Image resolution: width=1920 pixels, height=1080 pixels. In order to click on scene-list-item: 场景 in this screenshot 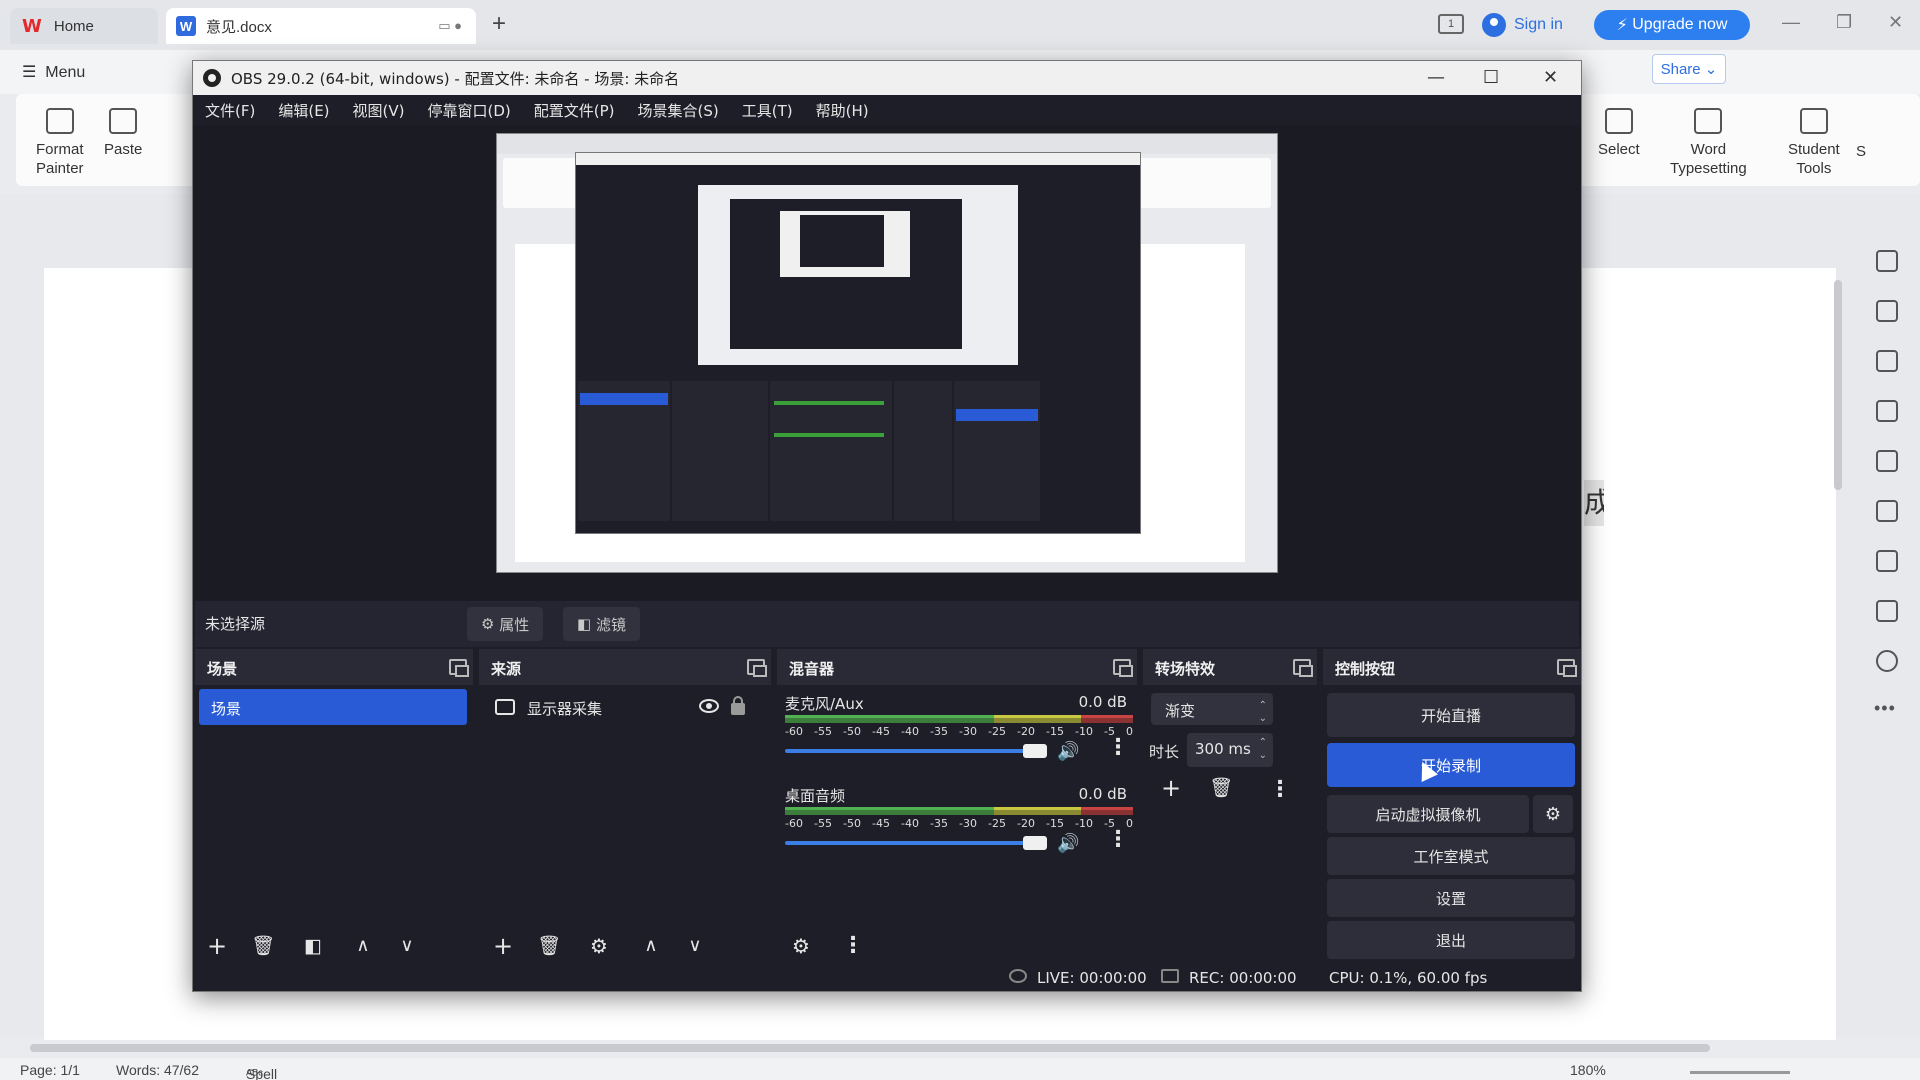, I will do `click(333, 707)`.